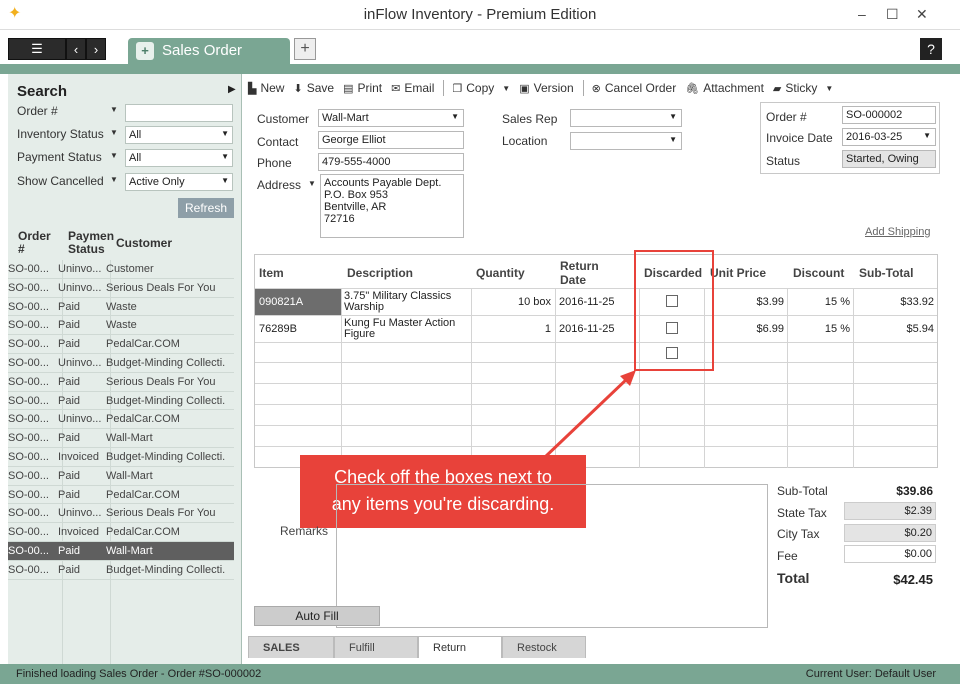  What do you see at coordinates (376, 647) in the screenshot?
I see `tab-fulfill: Fulfill` at bounding box center [376, 647].